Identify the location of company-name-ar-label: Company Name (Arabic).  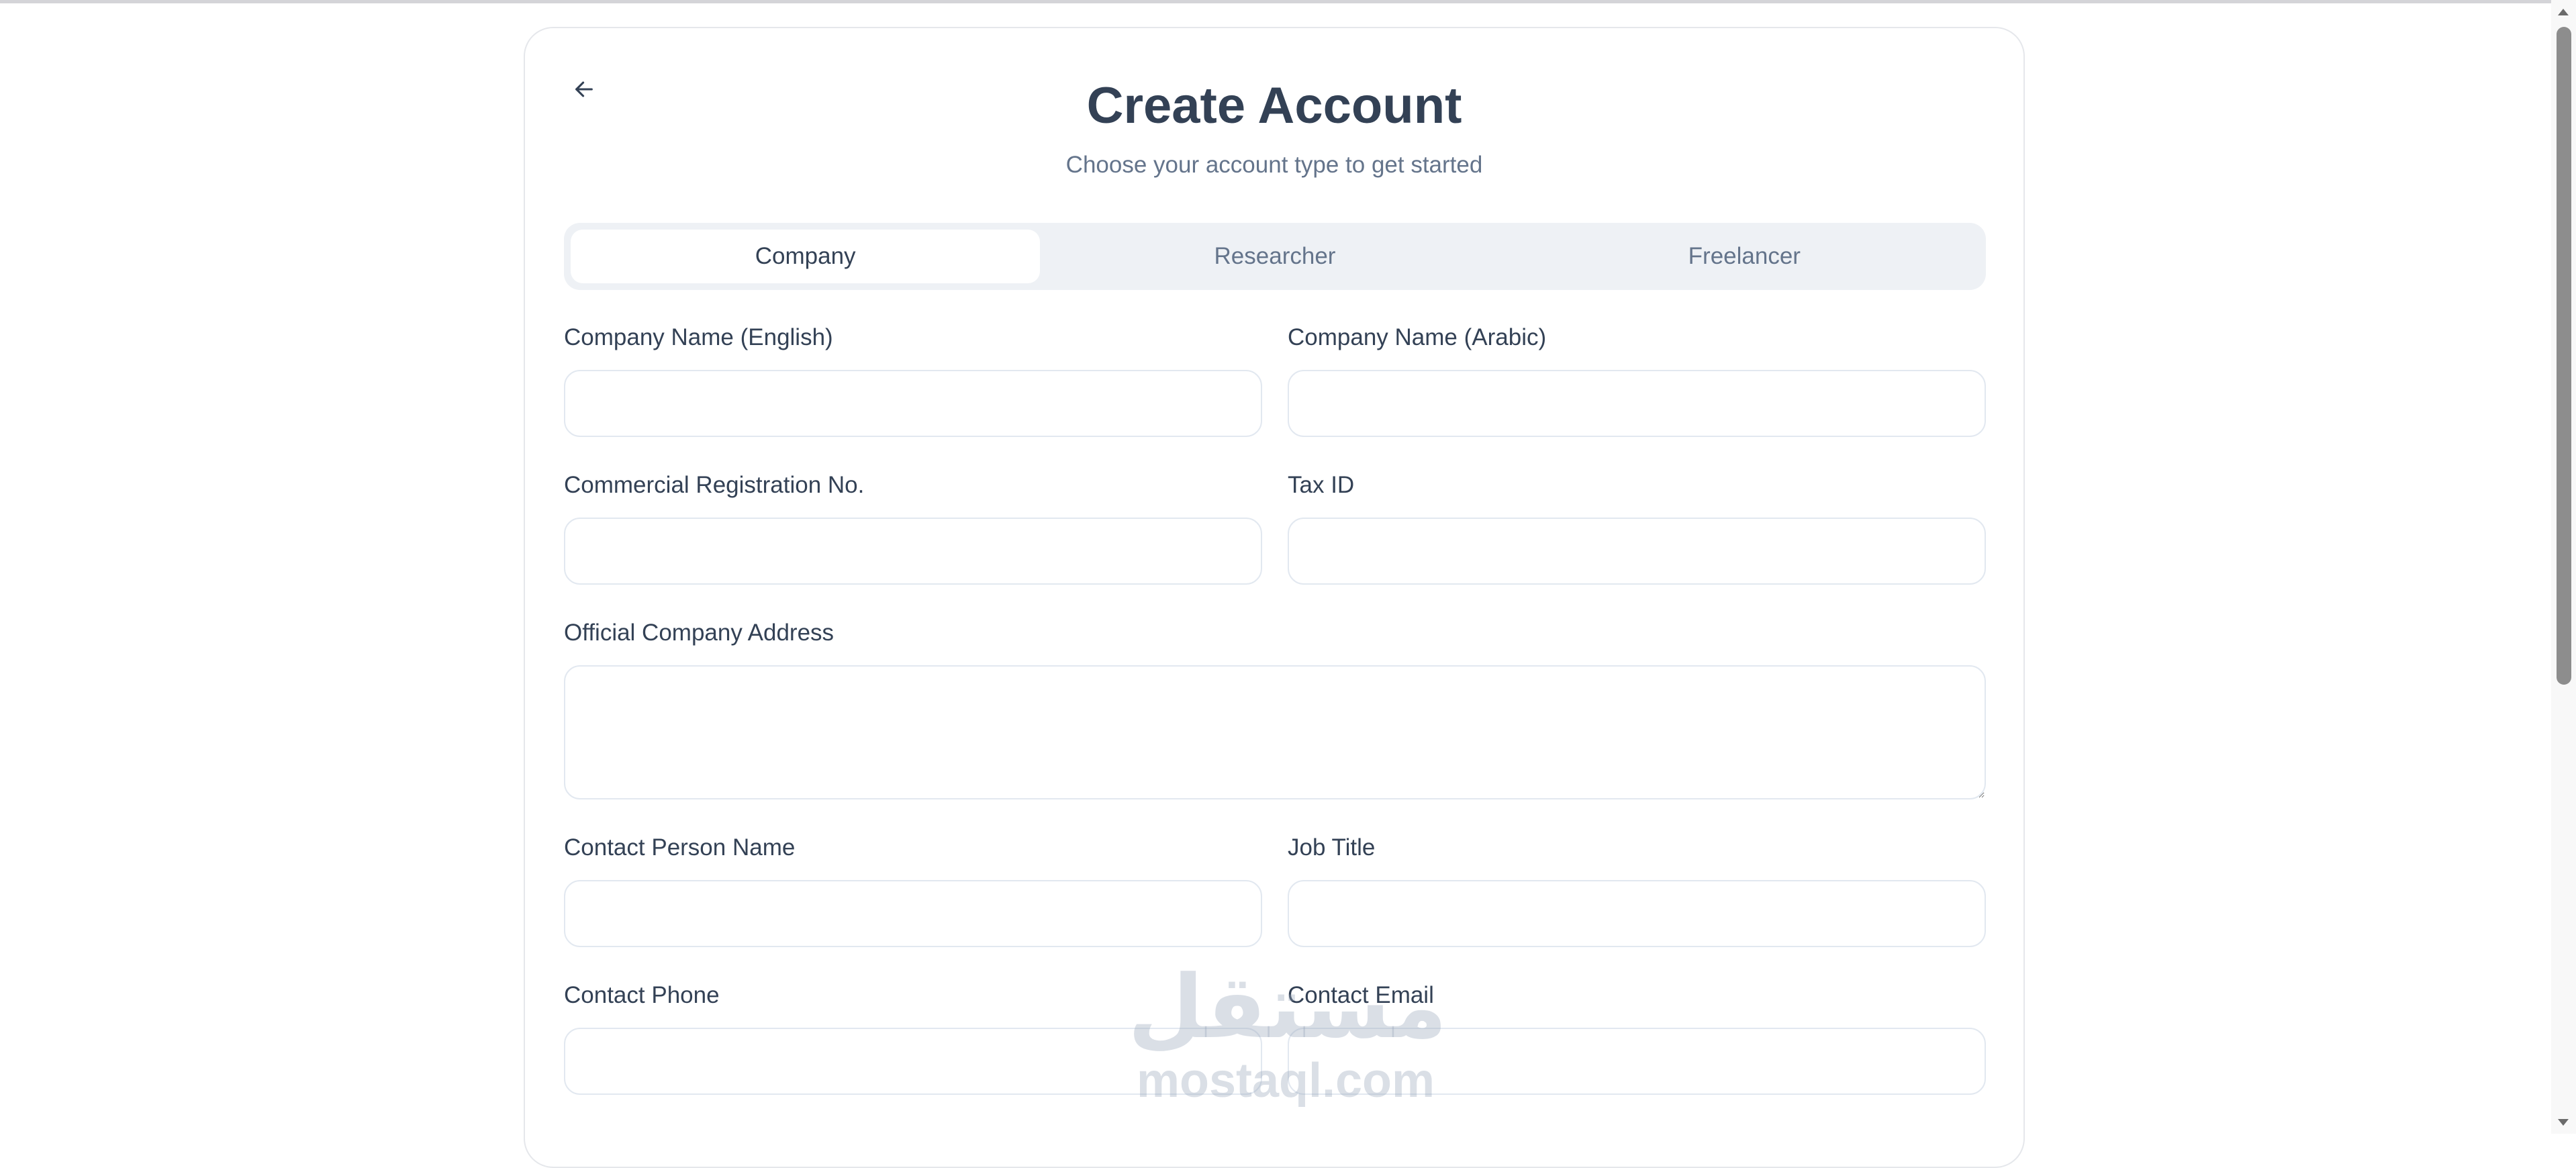
(1417, 337).